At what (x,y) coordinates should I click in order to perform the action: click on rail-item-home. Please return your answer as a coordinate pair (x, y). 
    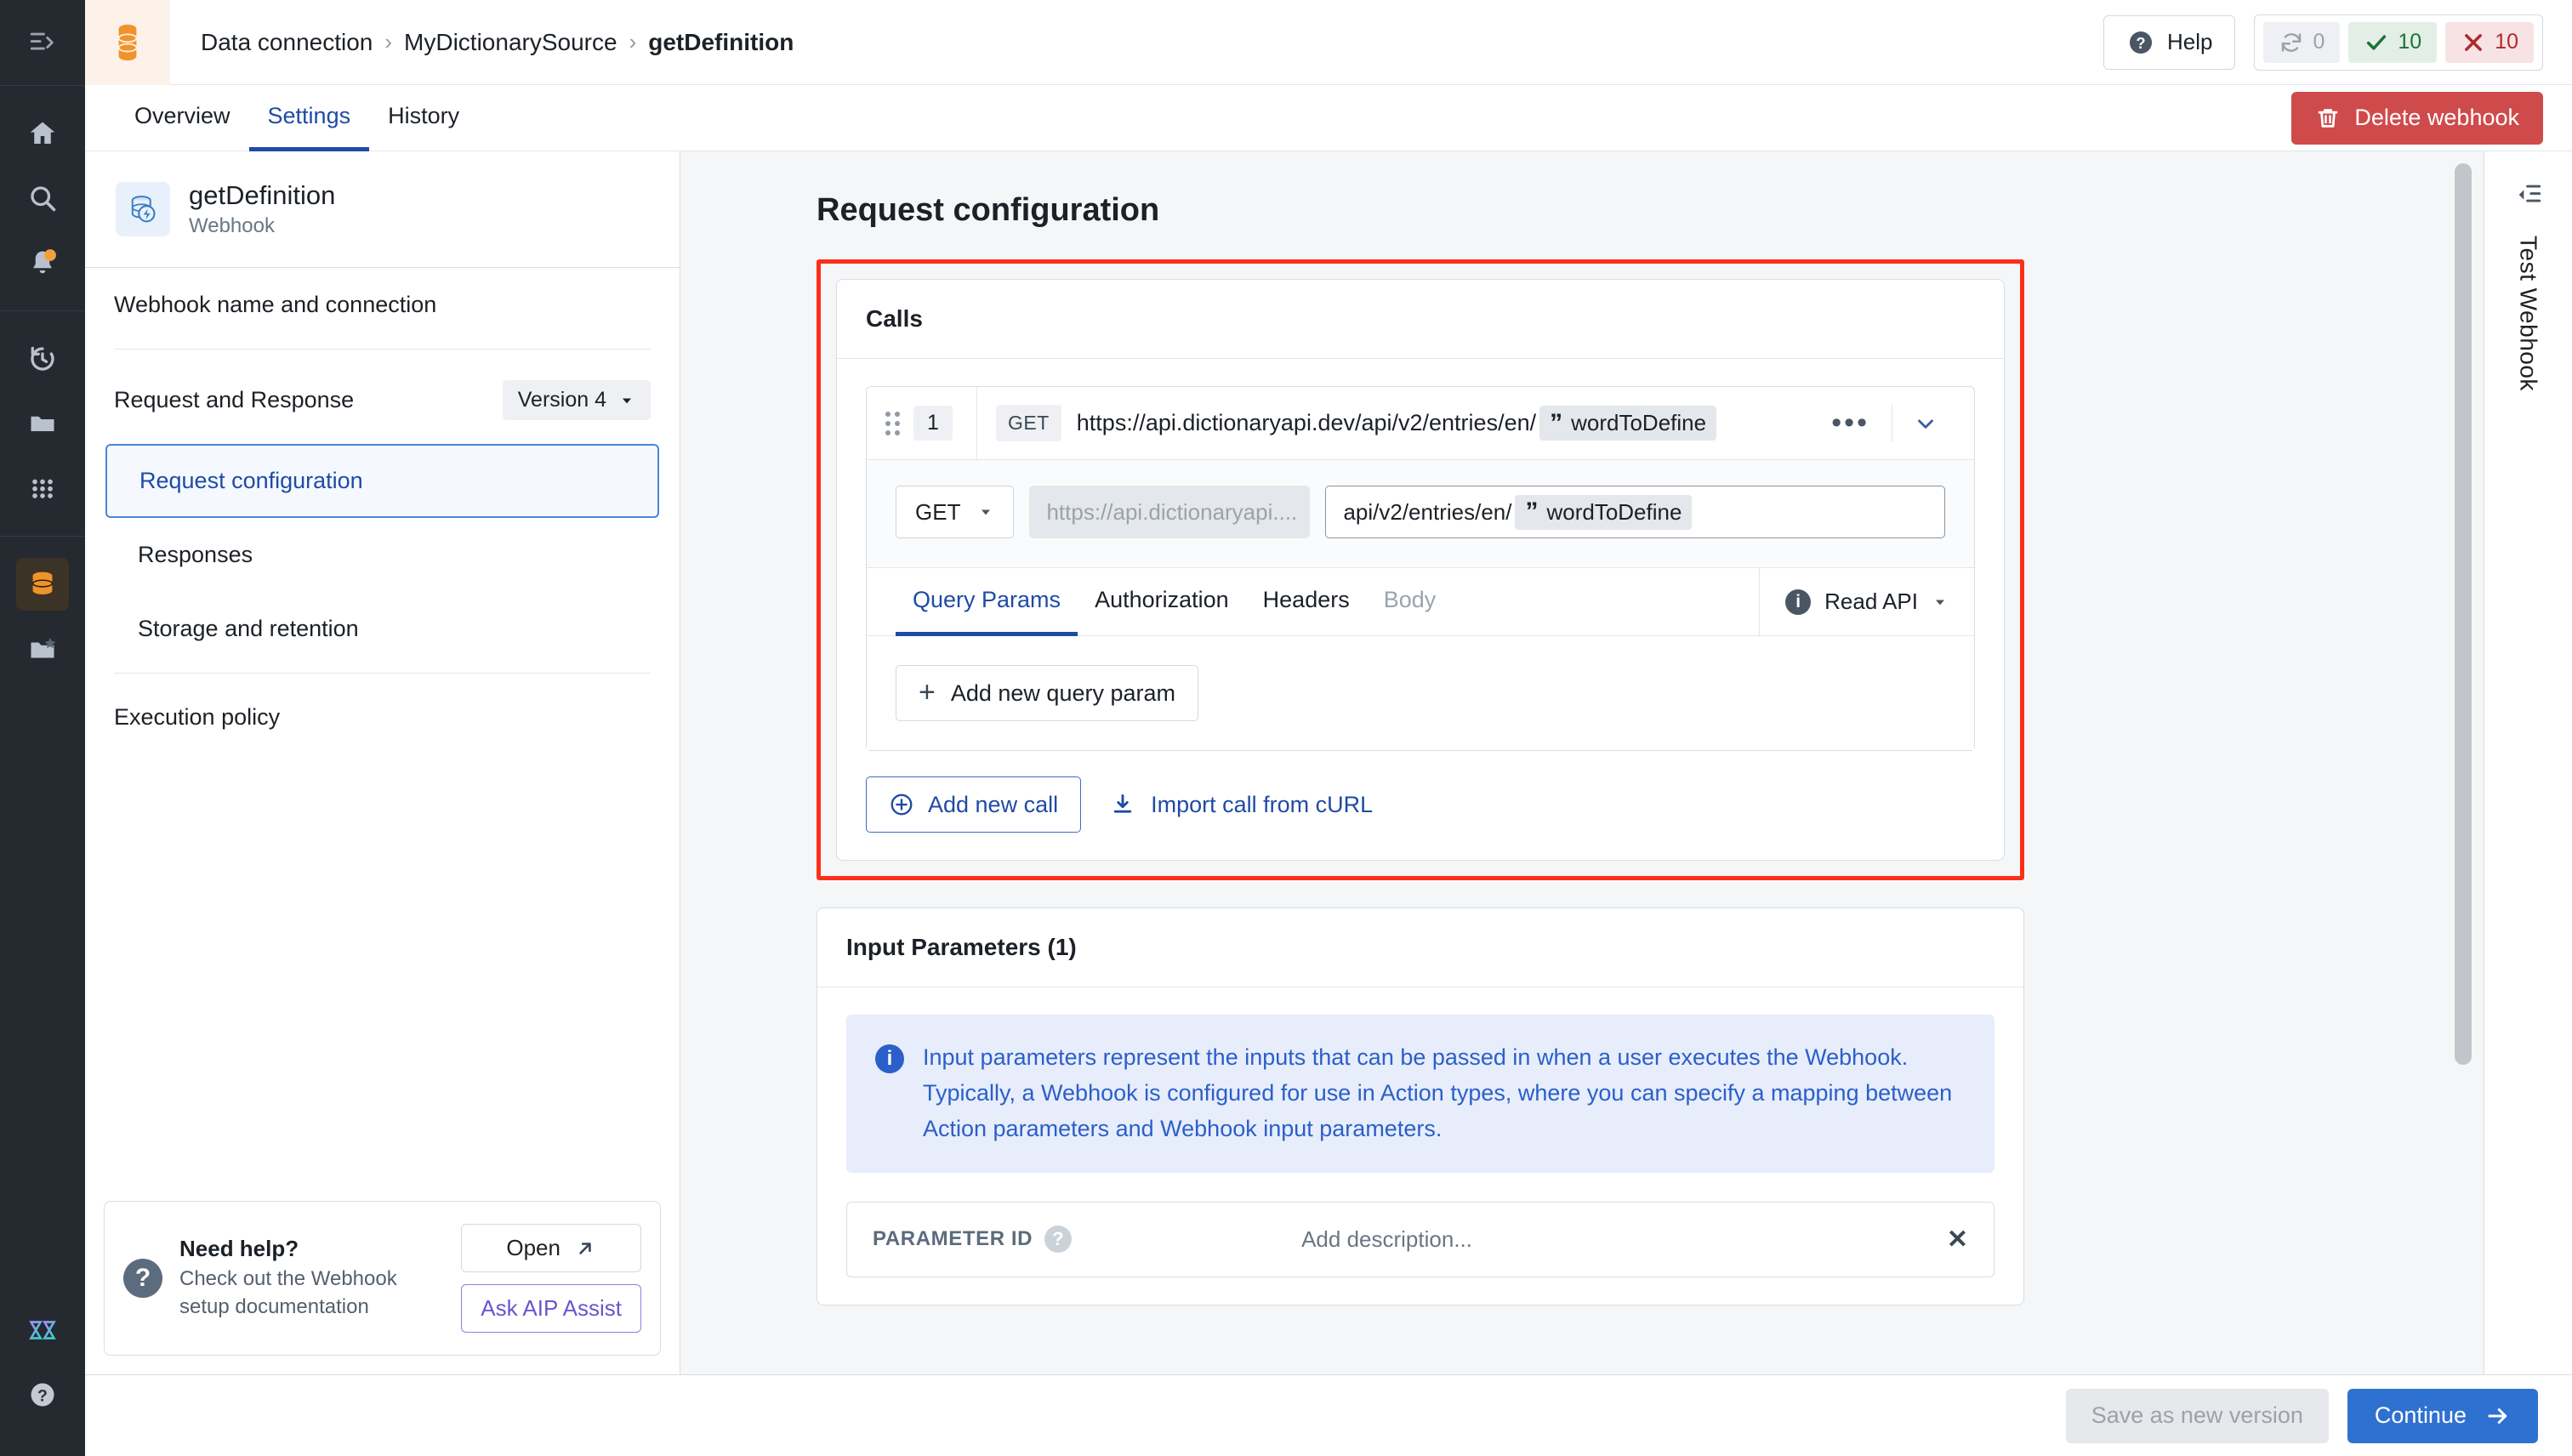
    Looking at the image, I should click on (43, 133).